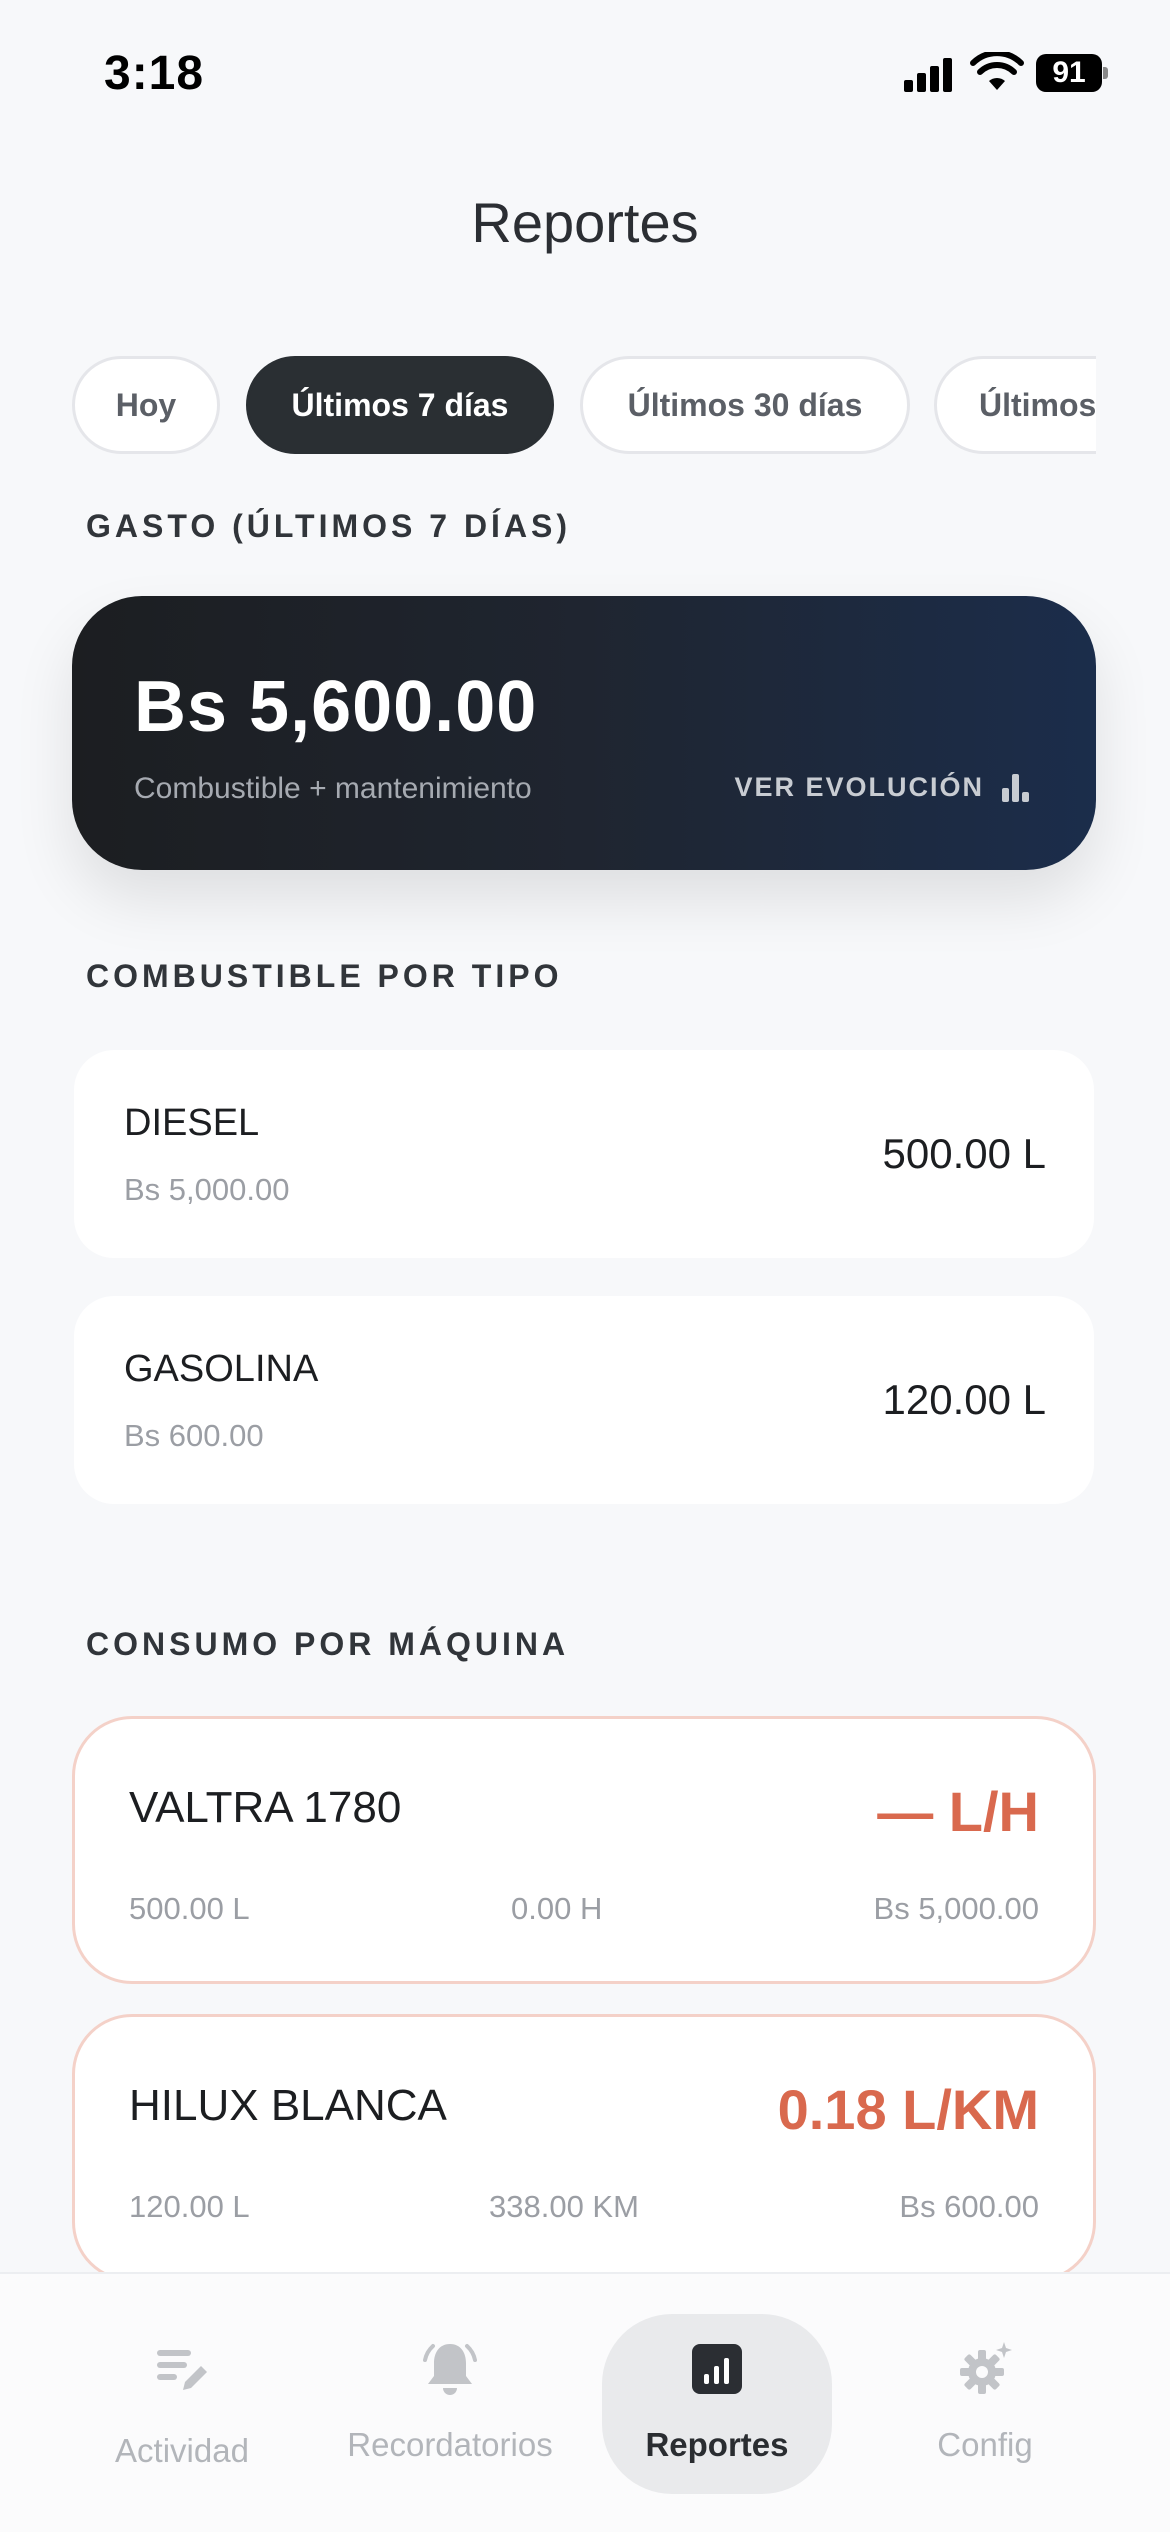  Describe the element at coordinates (859, 787) in the screenshot. I see `view-evolution-label: VER EVOLUCIÓN` at that location.